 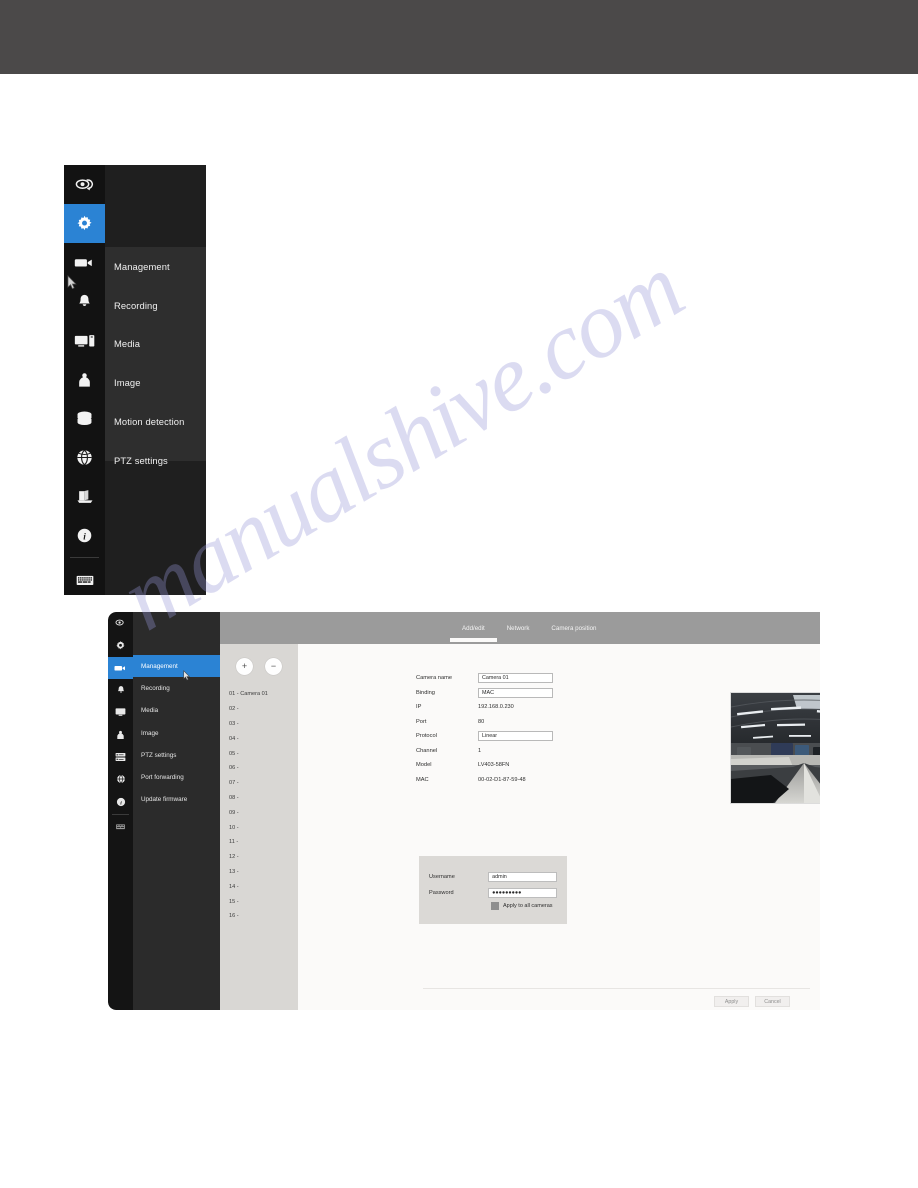 I want to click on app-icon-rail: i, so click(x=120, y=811).